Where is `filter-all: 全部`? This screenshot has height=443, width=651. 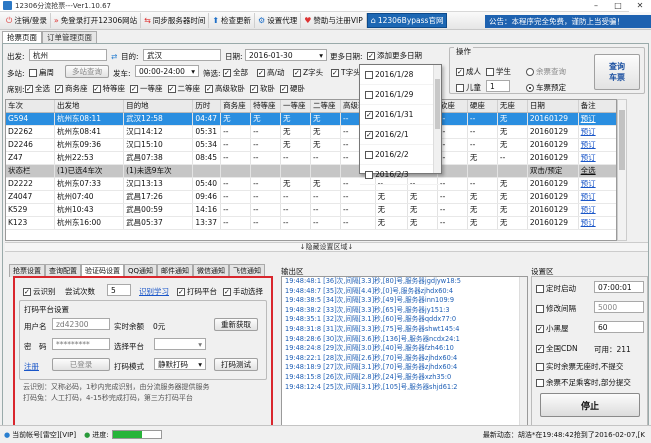 filter-all: 全部 is located at coordinates (235, 72).